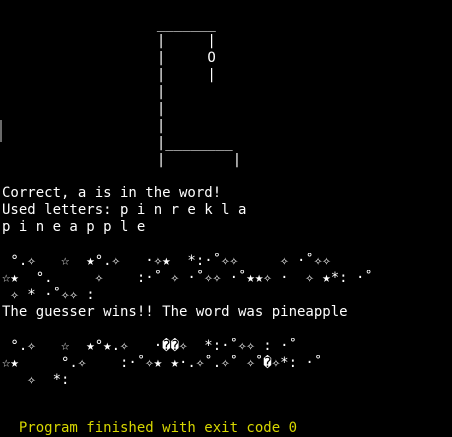 Image resolution: width=452 pixels, height=437 pixels. I want to click on used-letters: Used letters: p i n r e k l a, so click(124, 210).